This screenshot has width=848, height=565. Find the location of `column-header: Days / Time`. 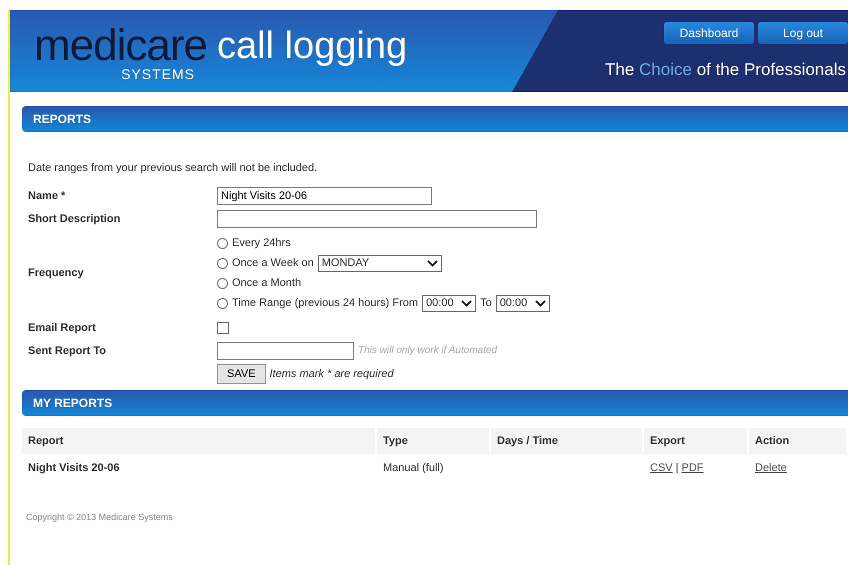

column-header: Days / Time is located at coordinates (566, 441).